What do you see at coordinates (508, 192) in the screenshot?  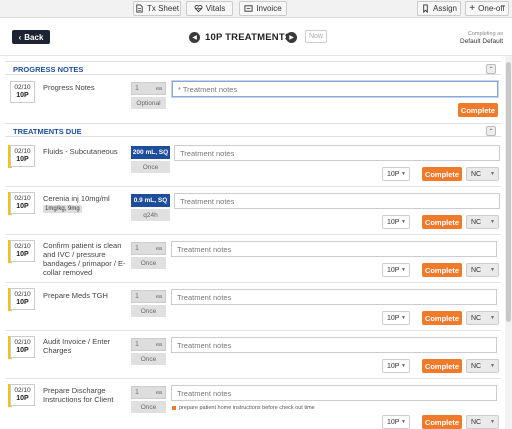 I see `scrollbar-thumb` at bounding box center [508, 192].